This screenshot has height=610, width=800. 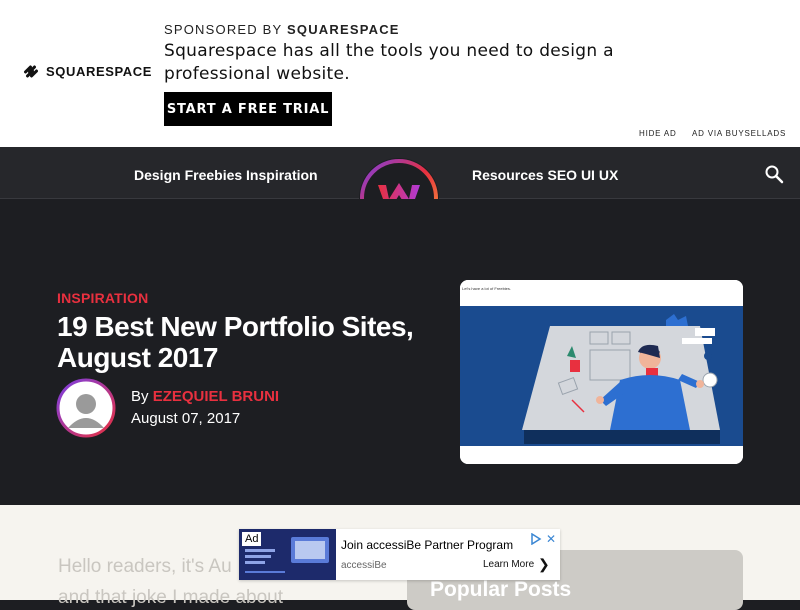 What do you see at coordinates (99, 71) in the screenshot?
I see `squarespace-logo-text: SQUARESPACE` at bounding box center [99, 71].